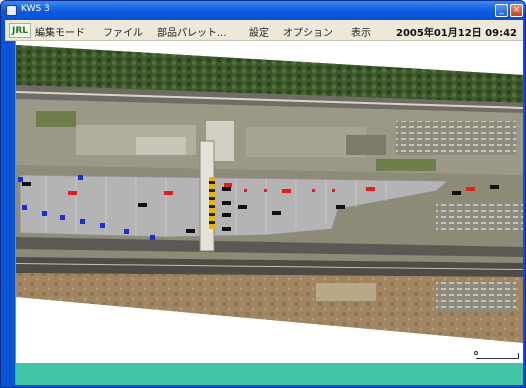 The image size is (526, 388). Describe the element at coordinates (60, 31) in the screenshot. I see `menu-edit-mode: 編集モード` at that location.